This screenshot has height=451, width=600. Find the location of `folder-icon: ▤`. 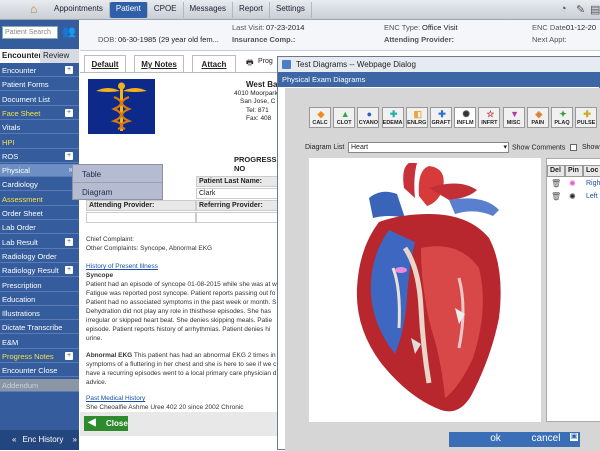

folder-icon: ▤ is located at coordinates (595, 9).